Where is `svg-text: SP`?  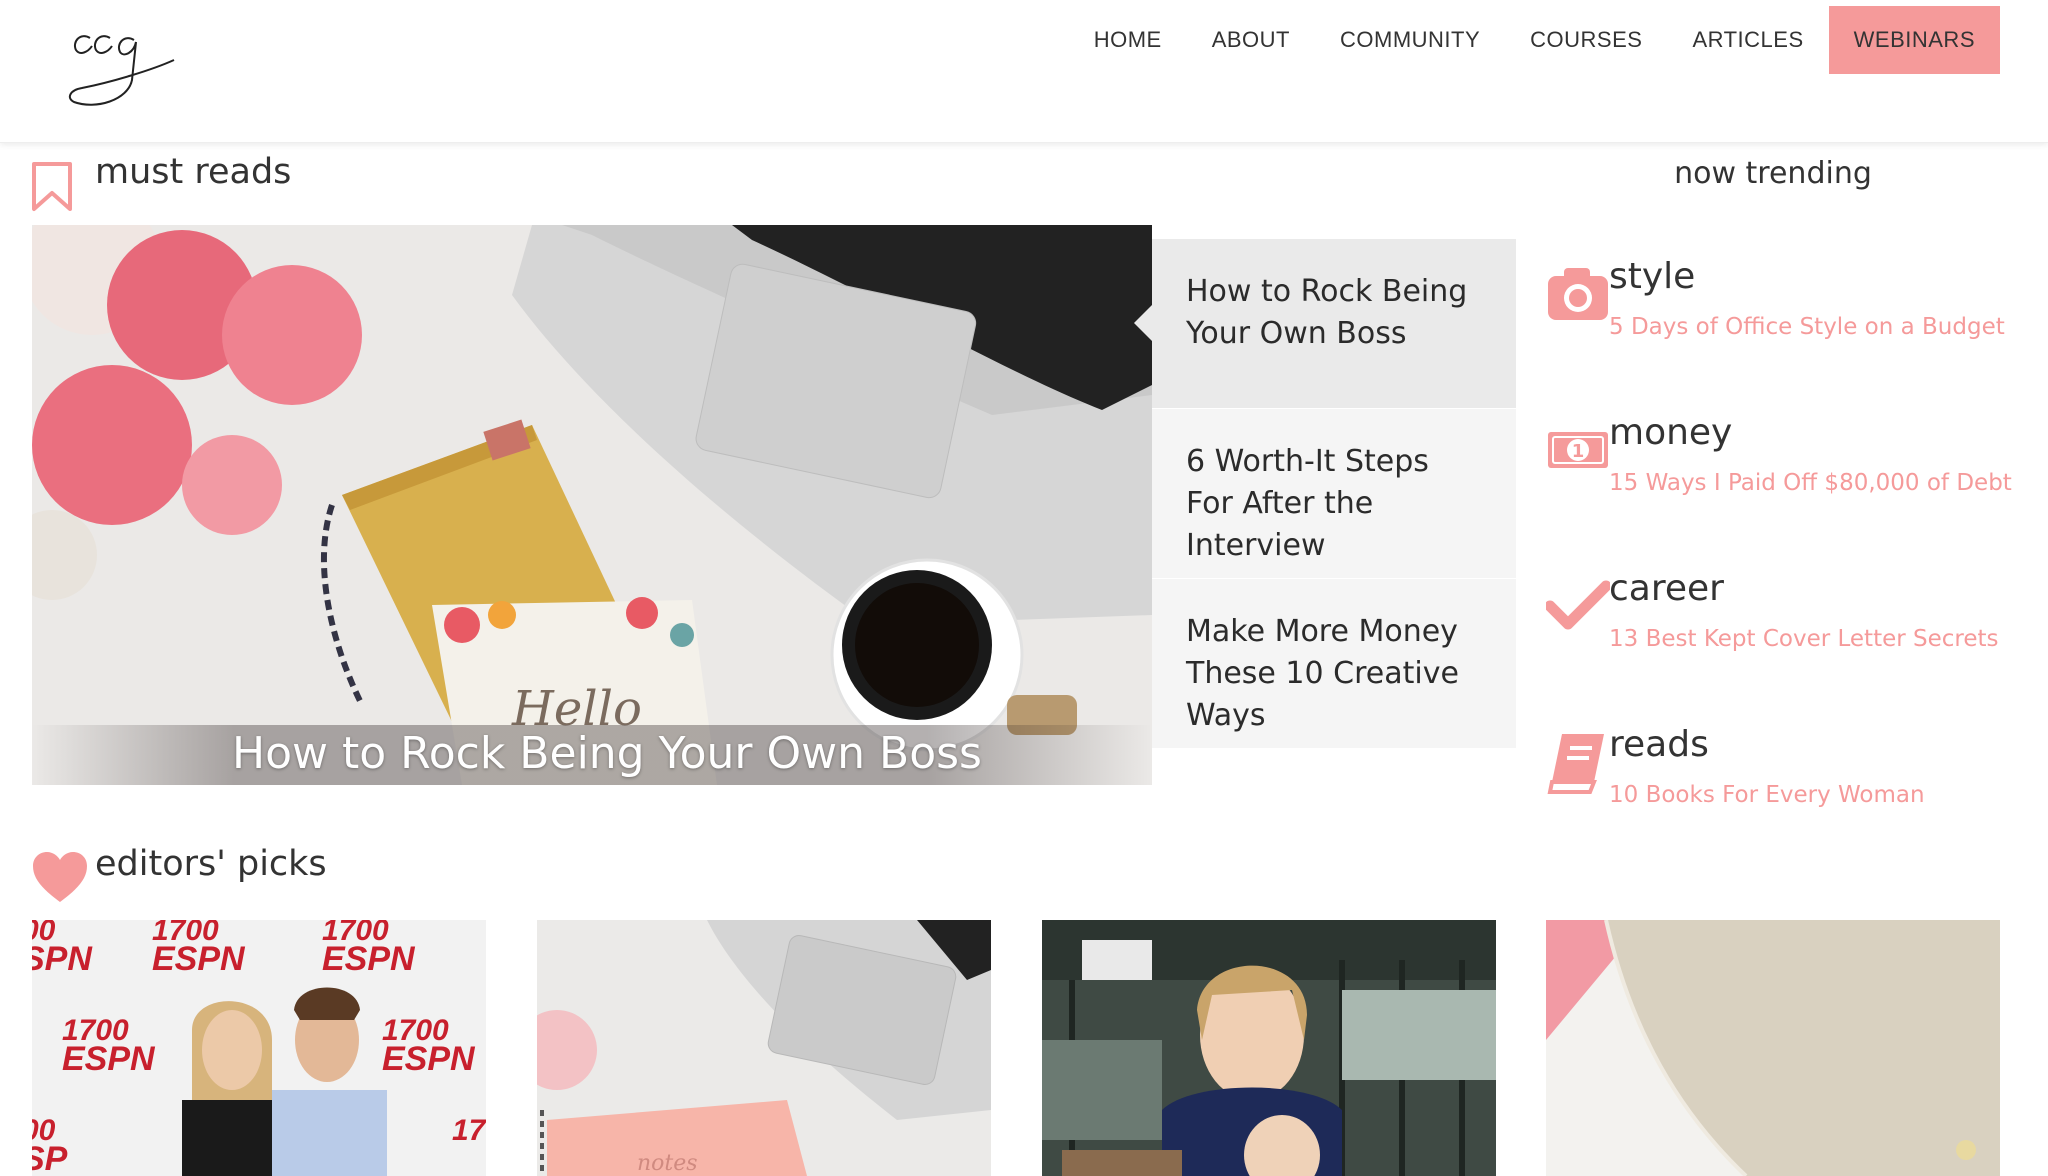
svg-text: SP is located at coordinates (50, 1158).